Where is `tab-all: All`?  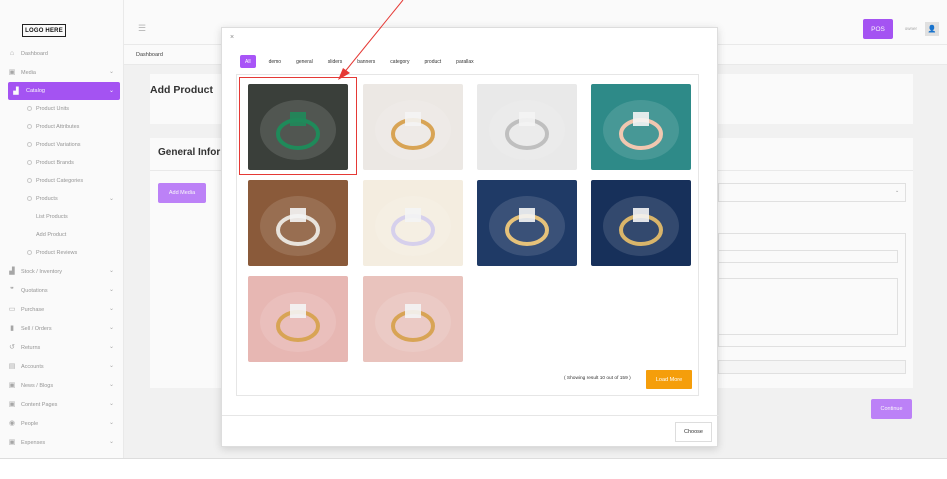 tab-all: All is located at coordinates (248, 61).